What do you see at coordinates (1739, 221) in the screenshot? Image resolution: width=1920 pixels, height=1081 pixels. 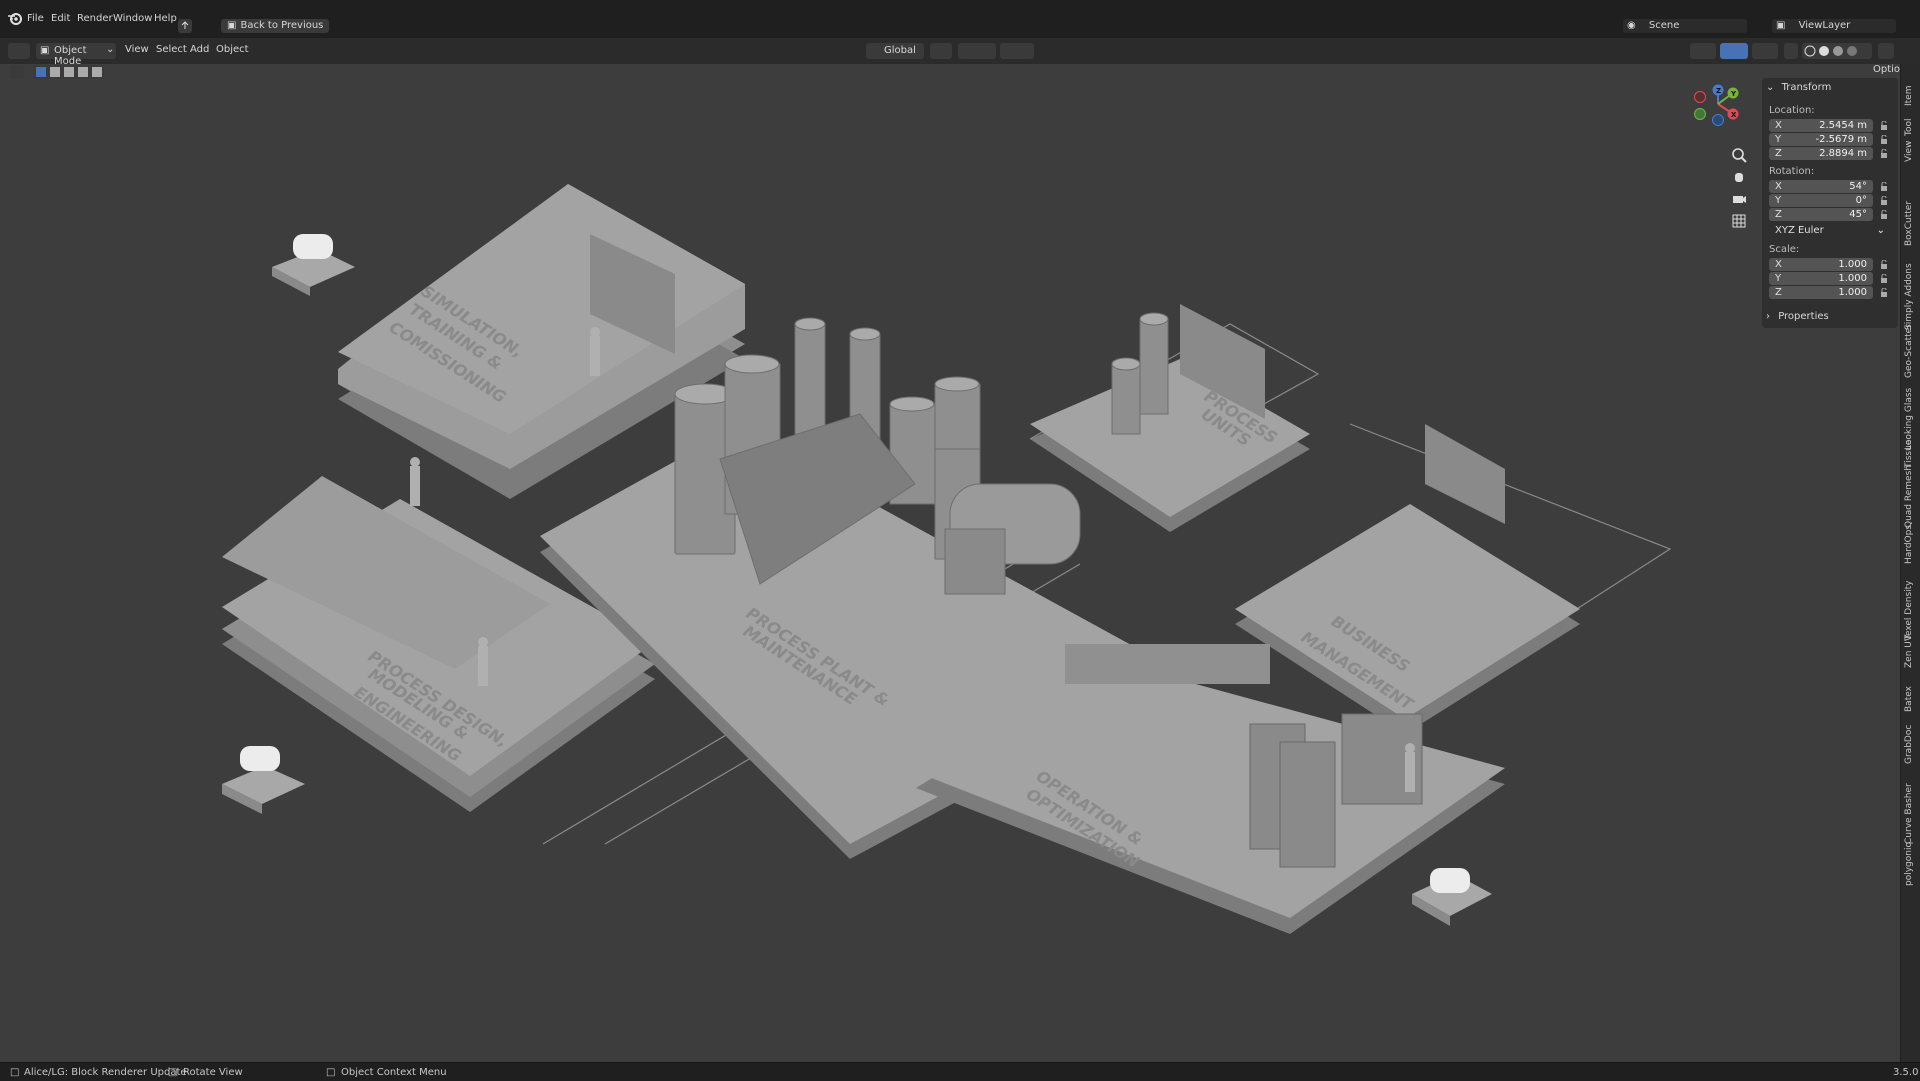 I see `grid-icon` at bounding box center [1739, 221].